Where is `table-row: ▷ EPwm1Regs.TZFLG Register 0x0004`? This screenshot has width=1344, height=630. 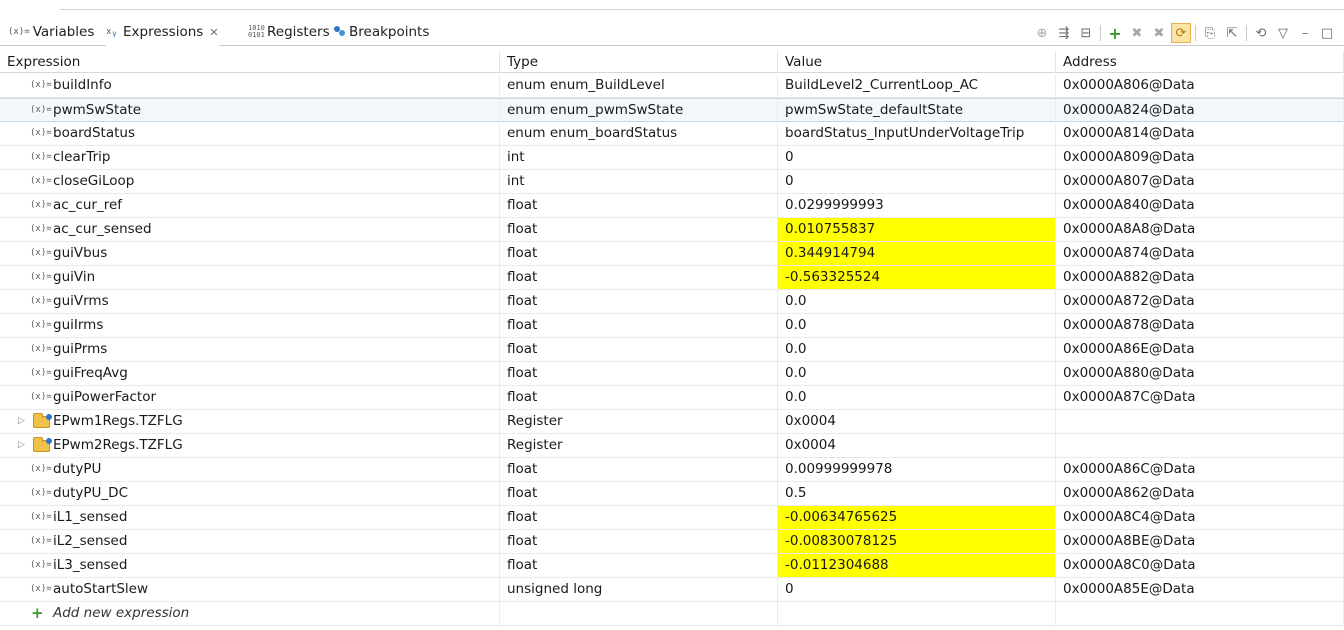 table-row: ▷ EPwm1Regs.TZFLG Register 0x0004 is located at coordinates (672, 422).